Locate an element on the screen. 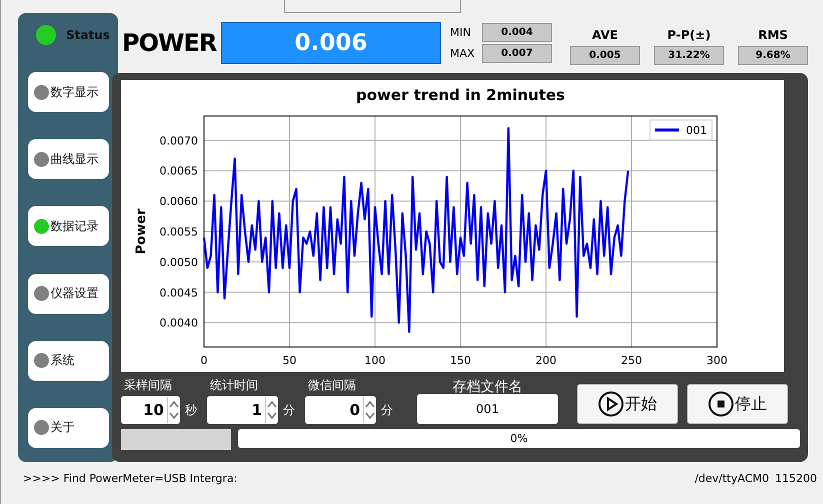  baud-label: 115200 is located at coordinates (796, 478).